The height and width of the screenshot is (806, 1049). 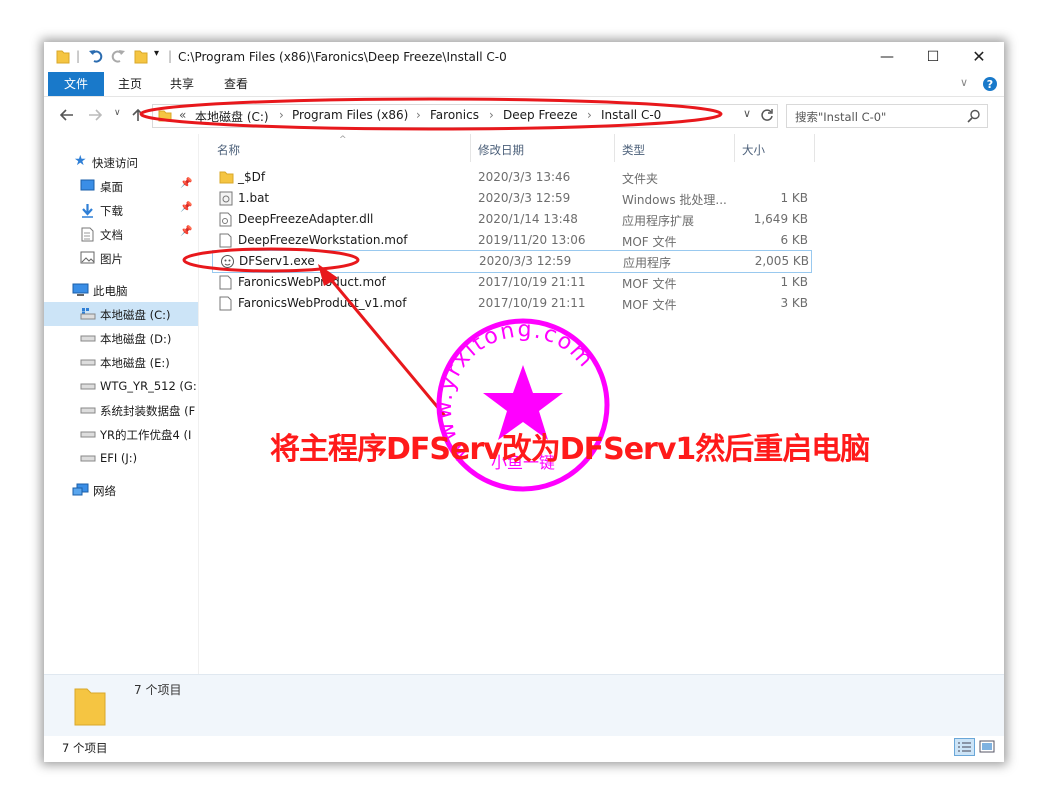 I want to click on column-name: 名称, so click(x=228, y=150).